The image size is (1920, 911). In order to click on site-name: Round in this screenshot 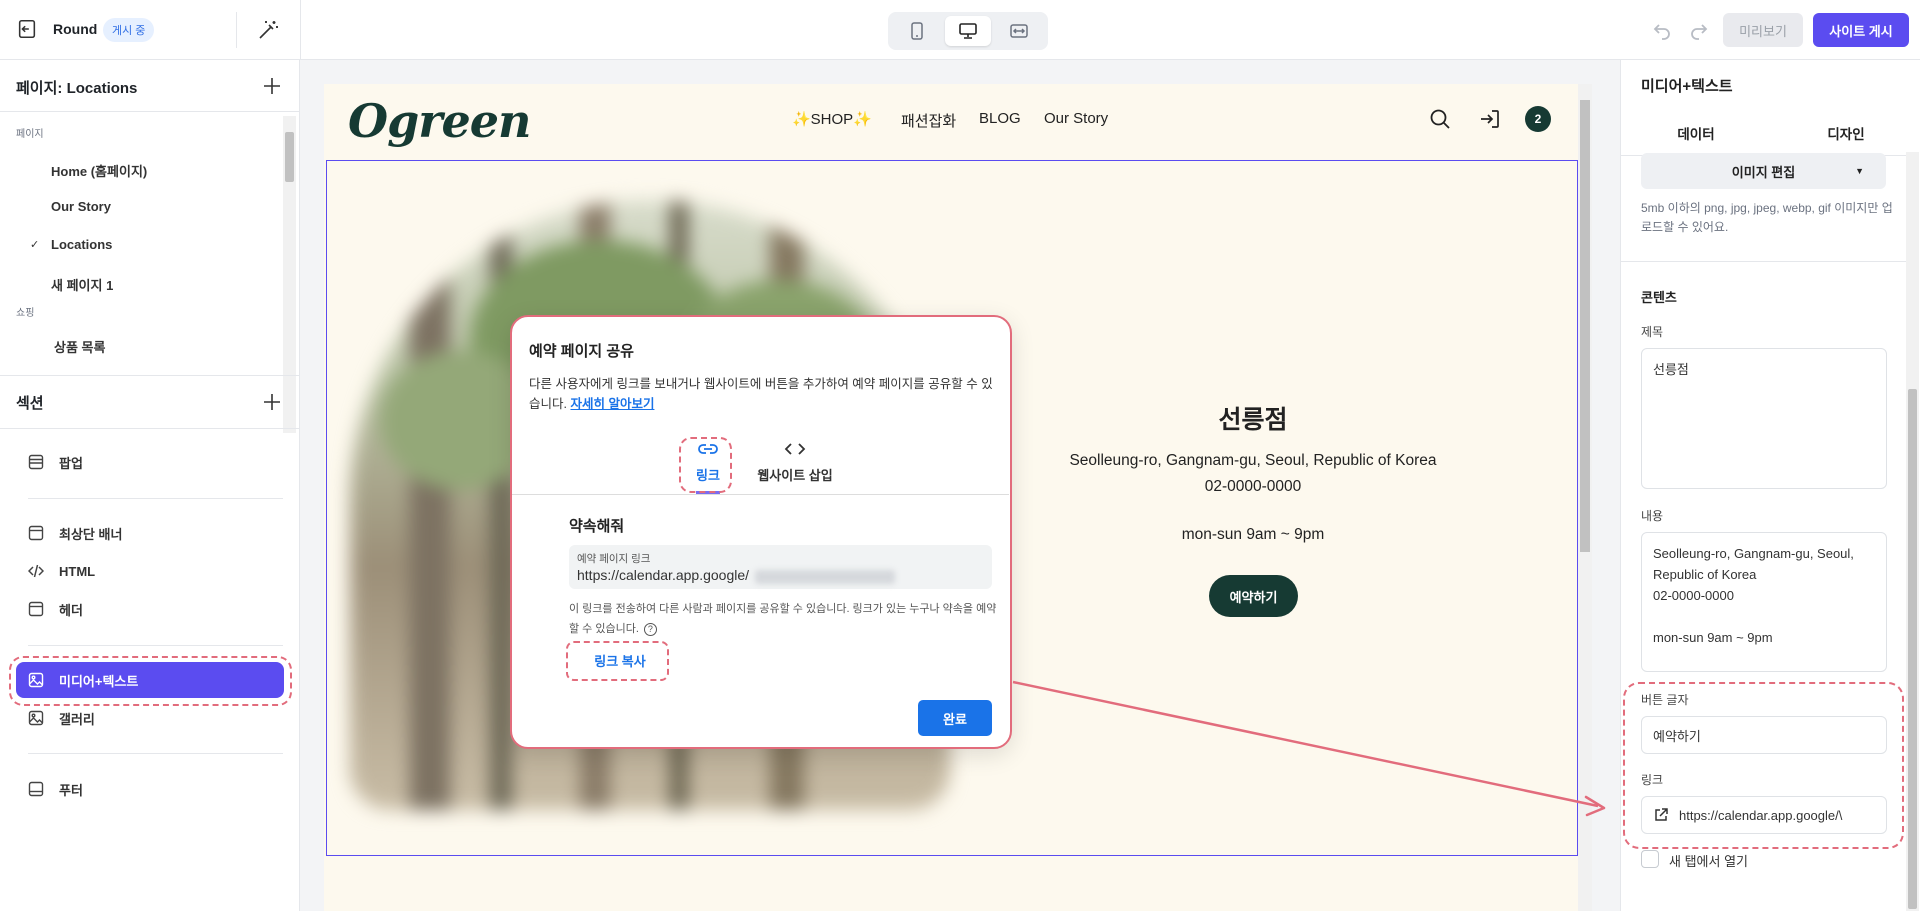, I will do `click(75, 29)`.